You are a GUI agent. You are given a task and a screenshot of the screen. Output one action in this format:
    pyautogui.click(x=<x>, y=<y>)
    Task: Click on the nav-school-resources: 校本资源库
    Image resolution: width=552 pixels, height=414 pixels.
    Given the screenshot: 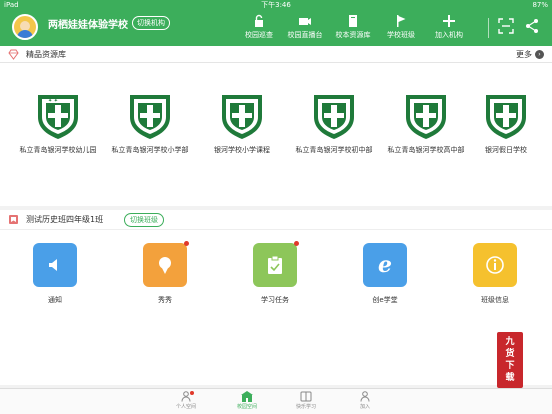 What is the action you would take?
    pyautogui.click(x=353, y=27)
    